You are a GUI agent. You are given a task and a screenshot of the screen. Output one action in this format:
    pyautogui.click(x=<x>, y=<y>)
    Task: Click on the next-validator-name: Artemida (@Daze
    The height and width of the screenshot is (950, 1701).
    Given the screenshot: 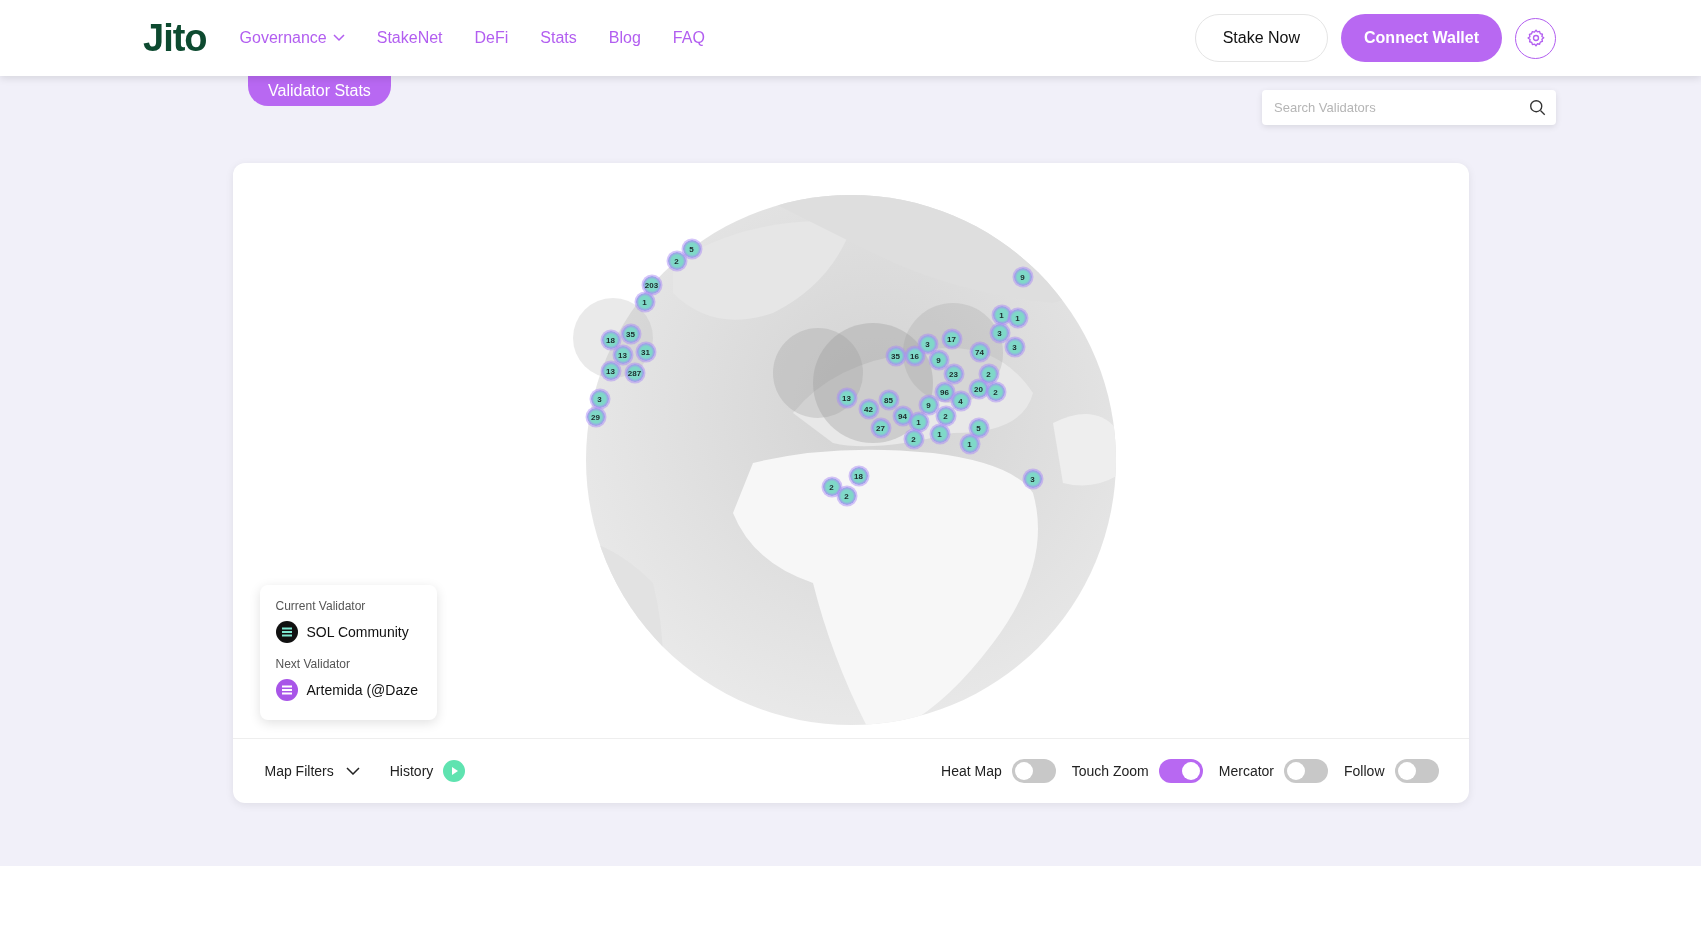 What is the action you would take?
    pyautogui.click(x=362, y=690)
    